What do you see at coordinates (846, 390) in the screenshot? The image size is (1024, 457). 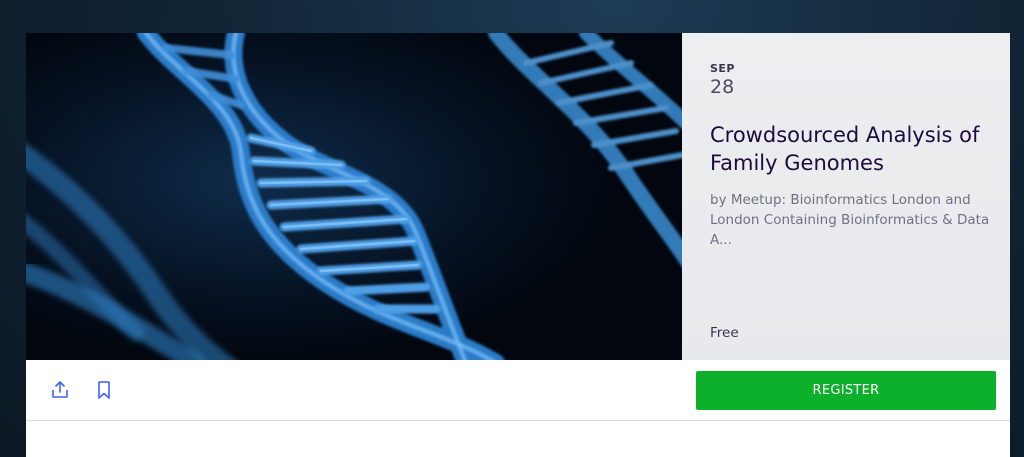 I see `register-button: REGISTER` at bounding box center [846, 390].